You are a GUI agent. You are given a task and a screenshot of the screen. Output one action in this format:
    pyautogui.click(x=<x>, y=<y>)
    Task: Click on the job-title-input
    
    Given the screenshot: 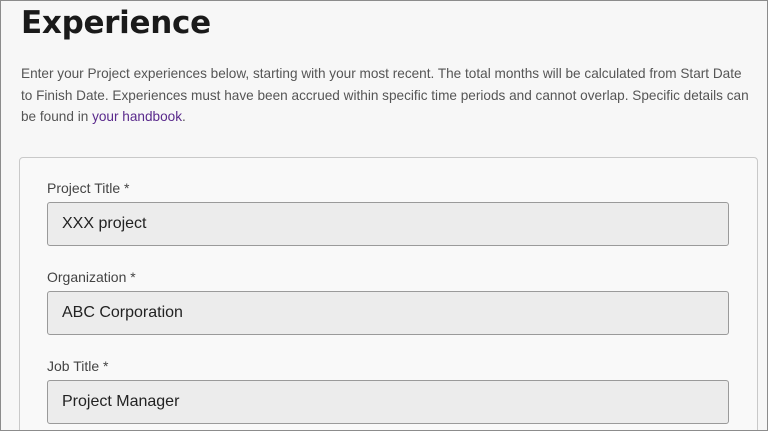 What is the action you would take?
    pyautogui.click(x=388, y=402)
    